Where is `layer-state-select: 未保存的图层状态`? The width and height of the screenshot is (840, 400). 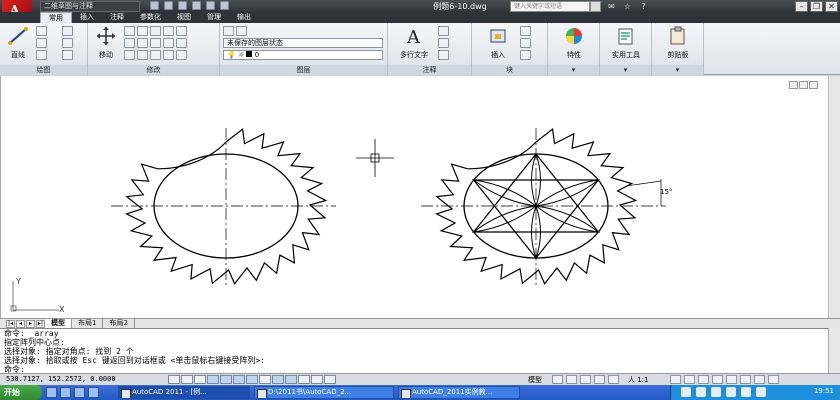 layer-state-select: 未保存的图层状态 is located at coordinates (303, 43).